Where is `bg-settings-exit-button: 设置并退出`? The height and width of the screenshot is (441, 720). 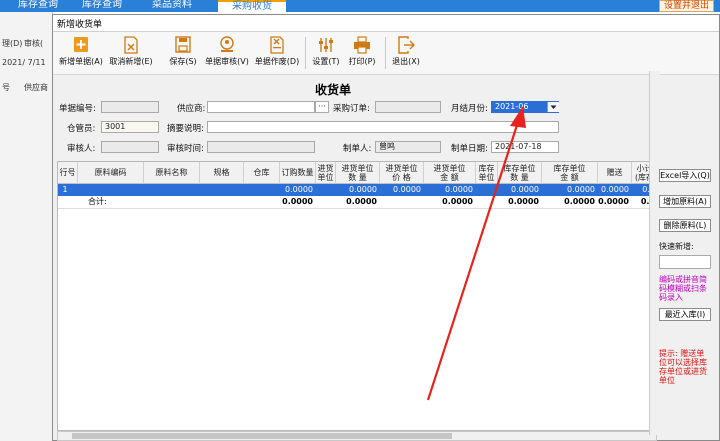 bg-settings-exit-button: 设置并退出 is located at coordinates (686, 6).